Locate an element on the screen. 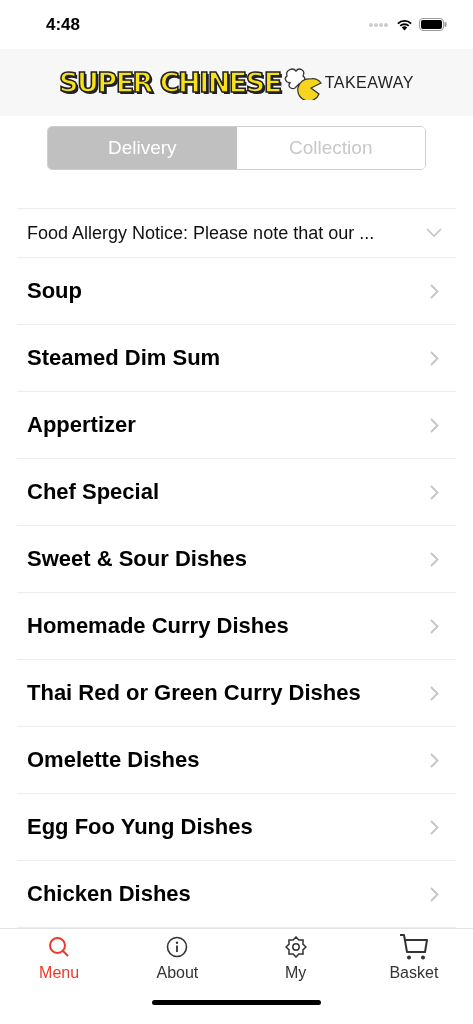 The width and height of the screenshot is (473, 1024). wifi-icon is located at coordinates (404, 25).